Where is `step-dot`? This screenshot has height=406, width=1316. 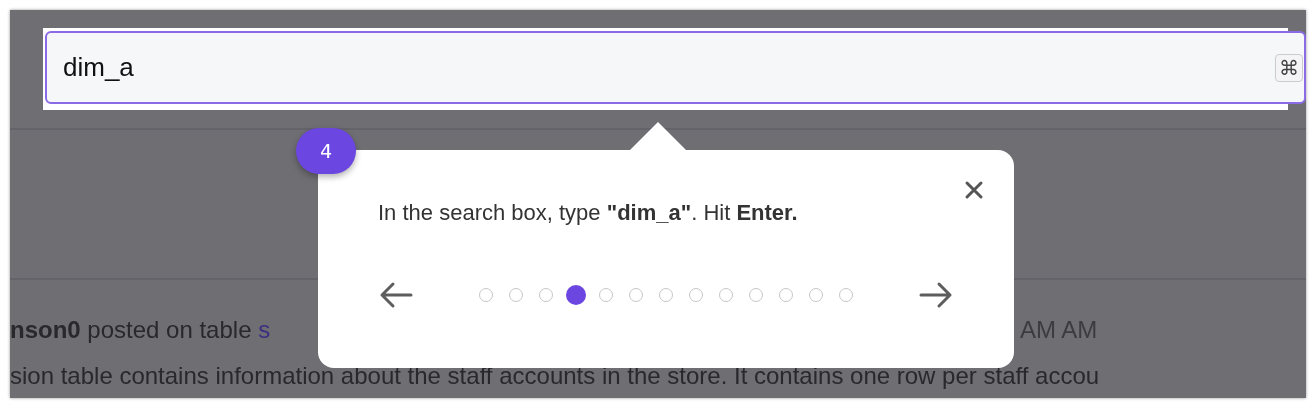 step-dot is located at coordinates (576, 295).